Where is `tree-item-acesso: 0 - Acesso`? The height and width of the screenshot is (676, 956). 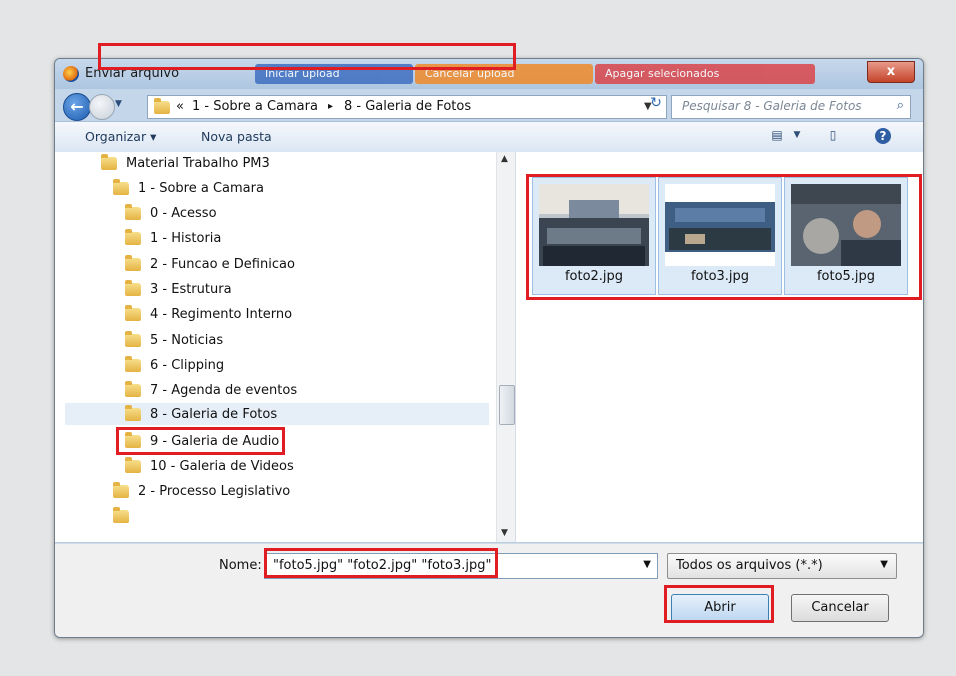
tree-item-acesso: 0 - Acesso is located at coordinates (171, 213).